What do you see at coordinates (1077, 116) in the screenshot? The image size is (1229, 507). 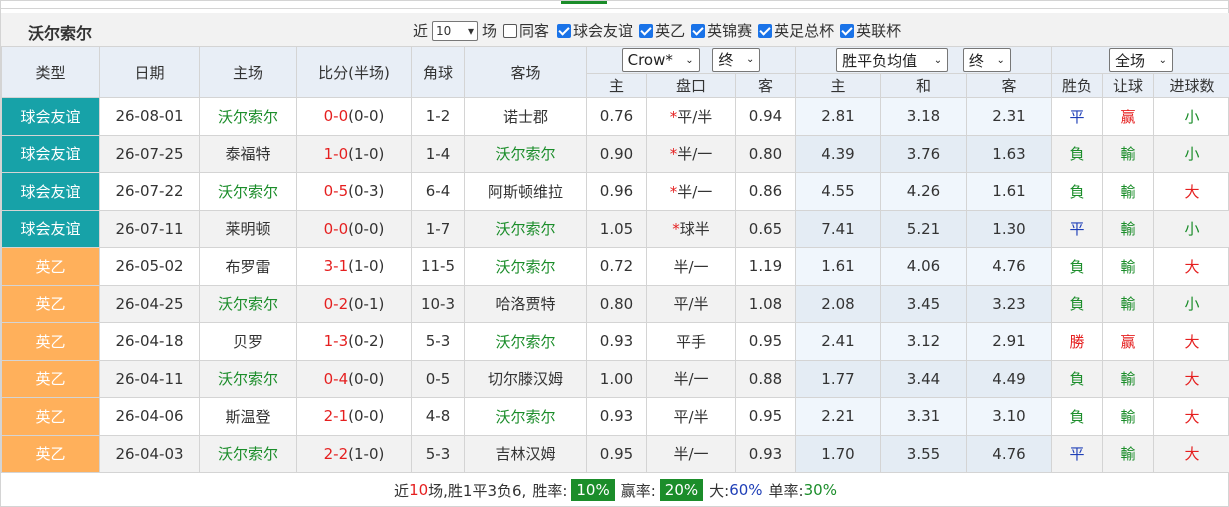 I see `match-result: 平` at bounding box center [1077, 116].